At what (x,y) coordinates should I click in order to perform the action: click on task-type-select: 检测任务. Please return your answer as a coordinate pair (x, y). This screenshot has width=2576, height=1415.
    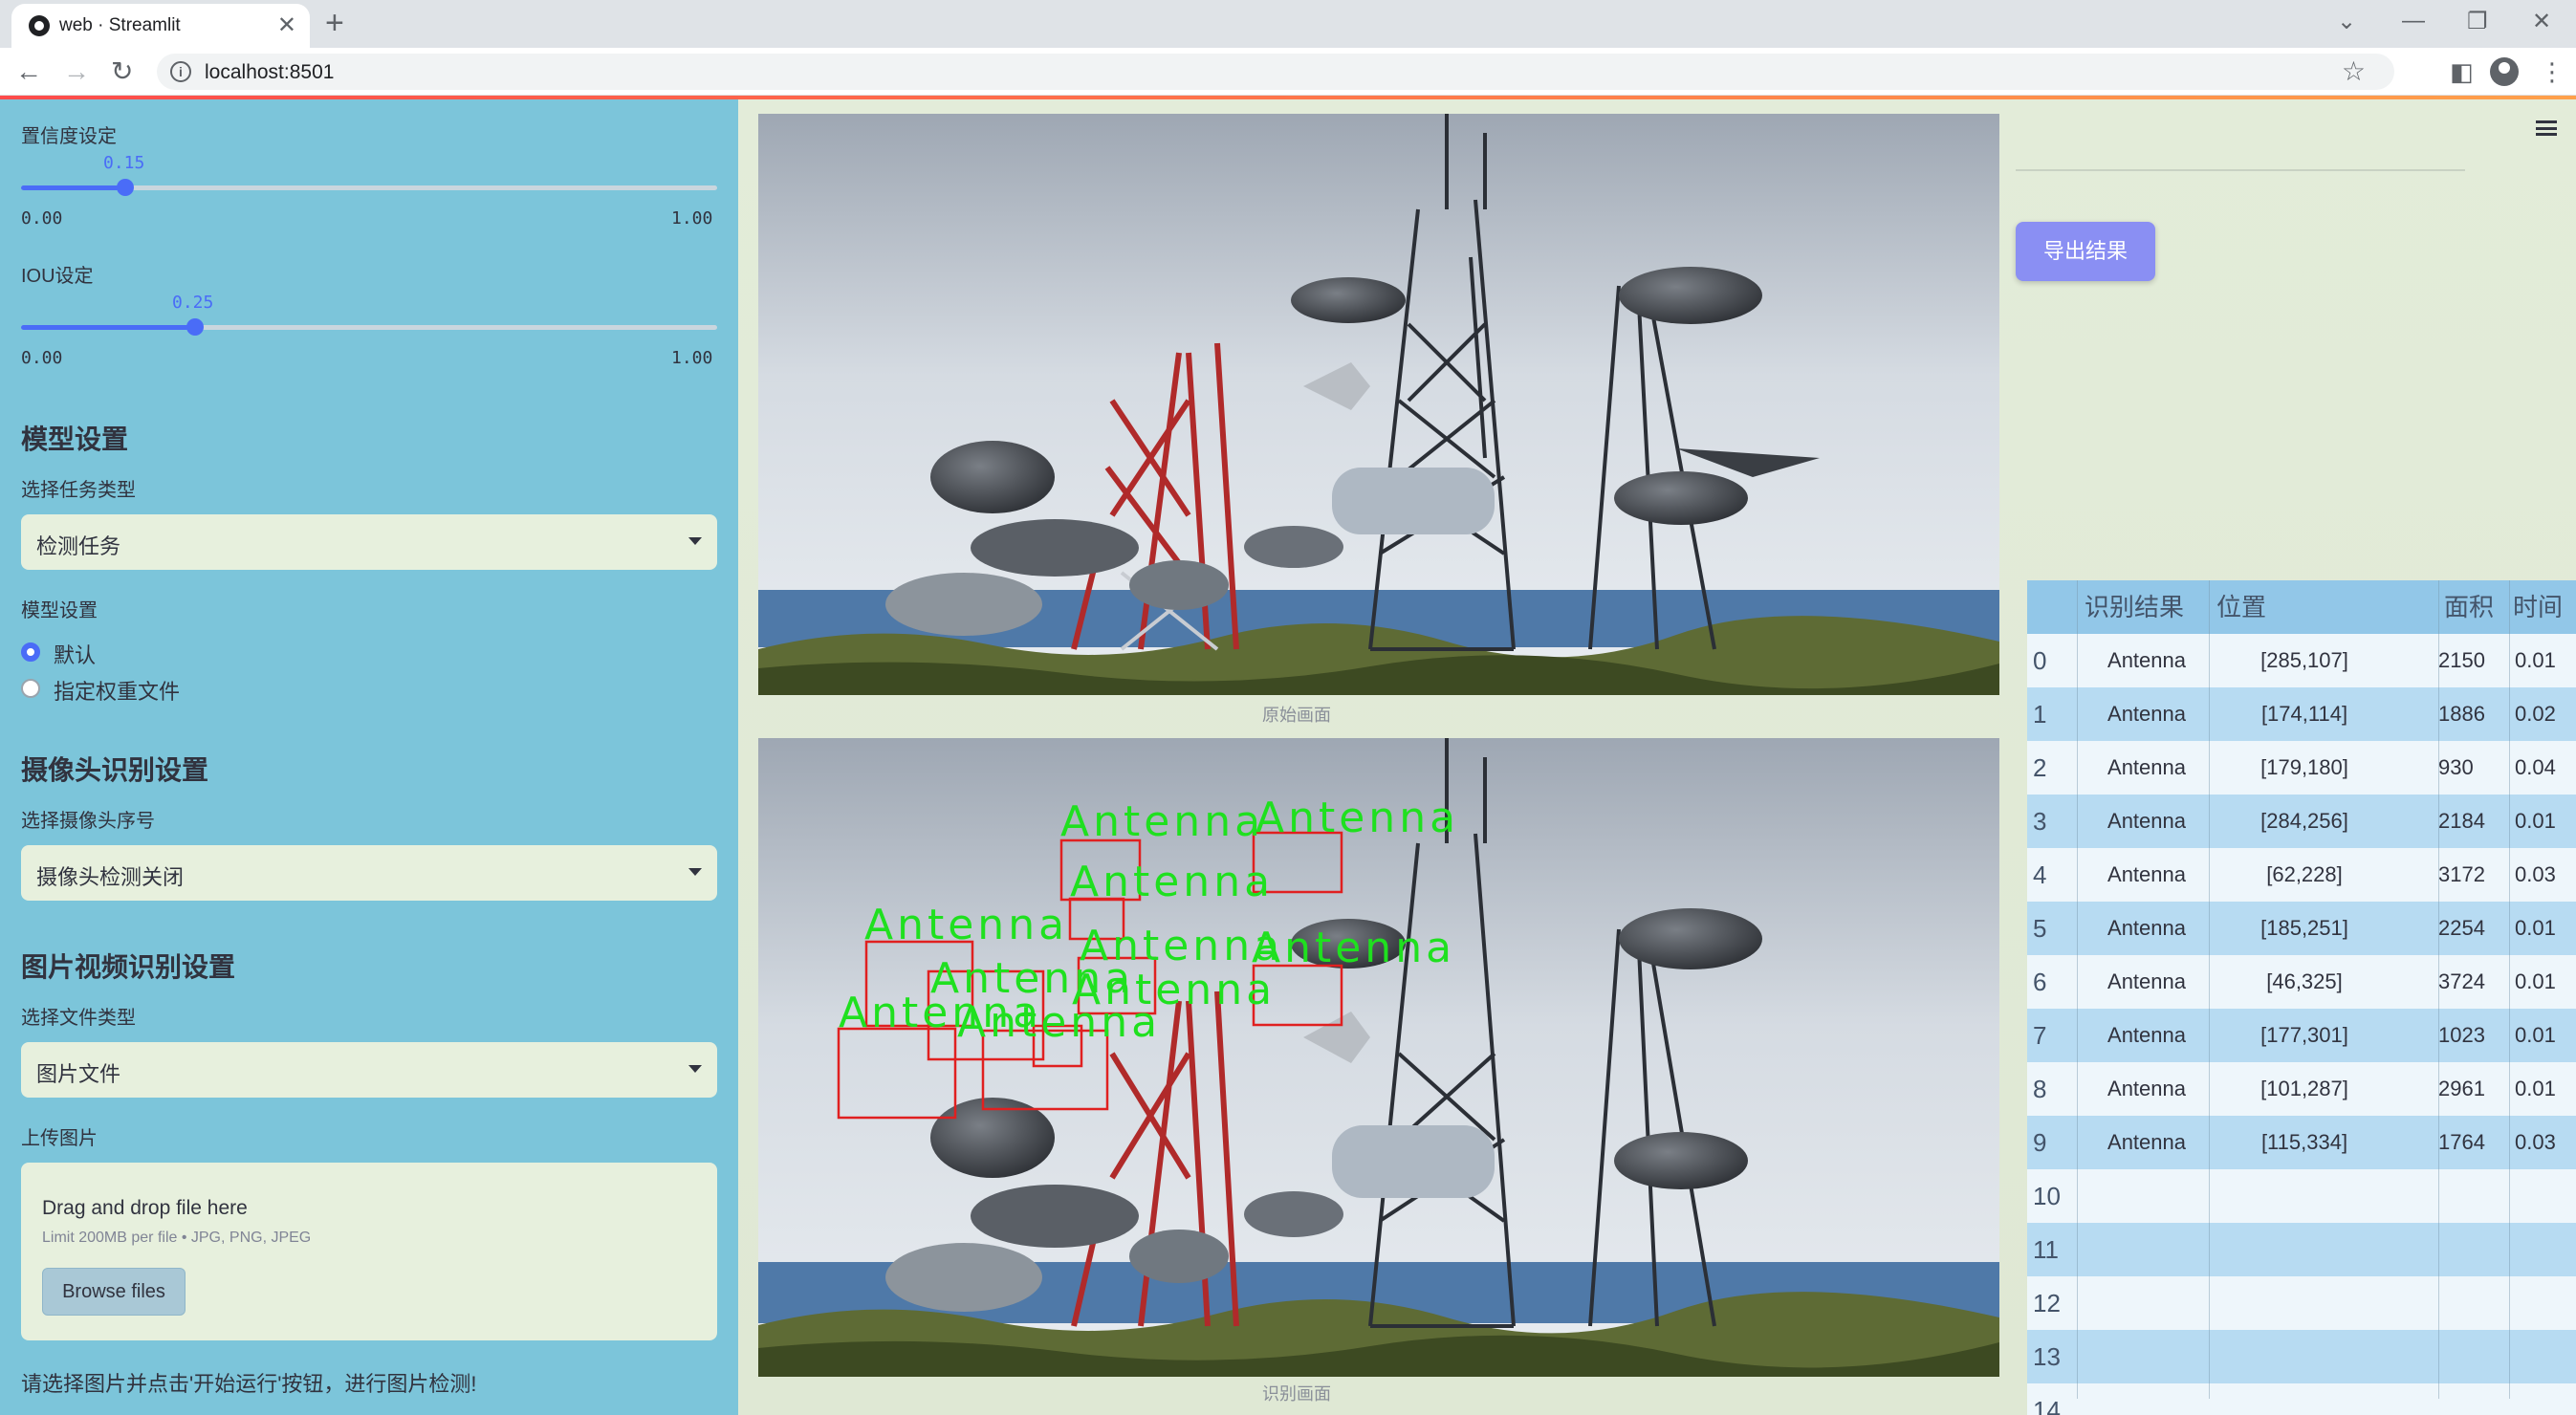
    Looking at the image, I should click on (369, 542).